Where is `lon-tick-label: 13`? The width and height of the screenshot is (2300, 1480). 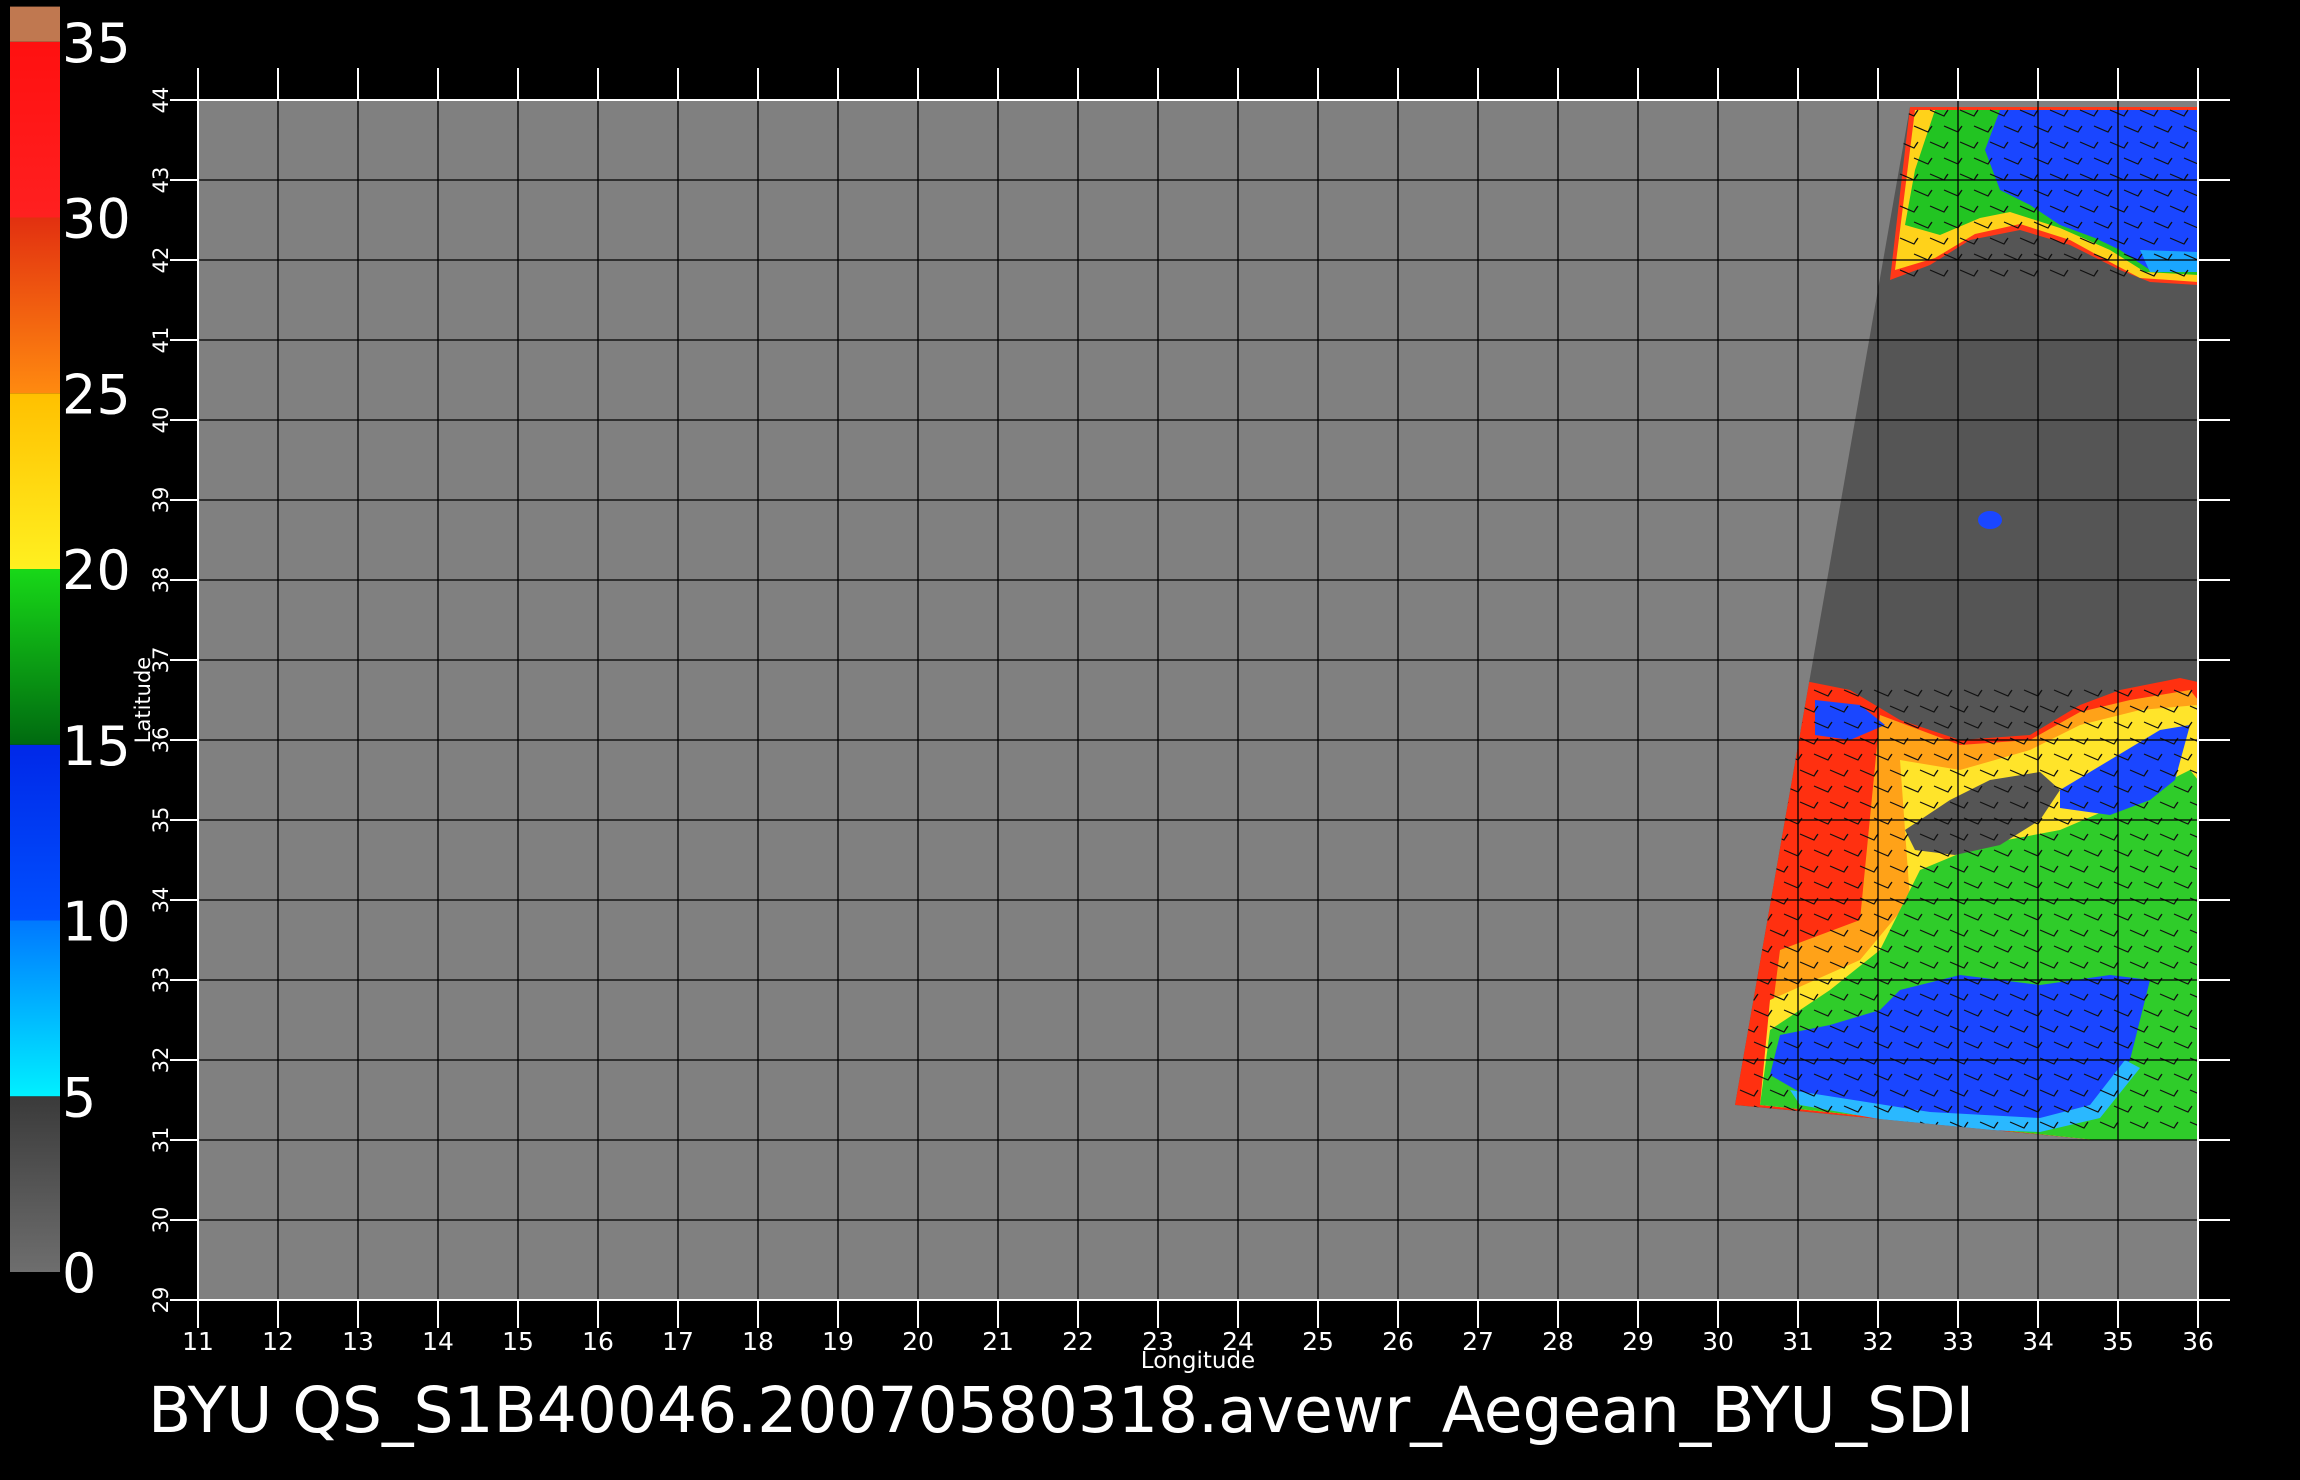 lon-tick-label: 13 is located at coordinates (358, 1341).